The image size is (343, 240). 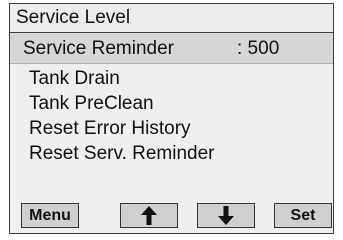 What do you see at coordinates (122, 103) in the screenshot?
I see `menu-item-tank-preclean: Tank PreClean` at bounding box center [122, 103].